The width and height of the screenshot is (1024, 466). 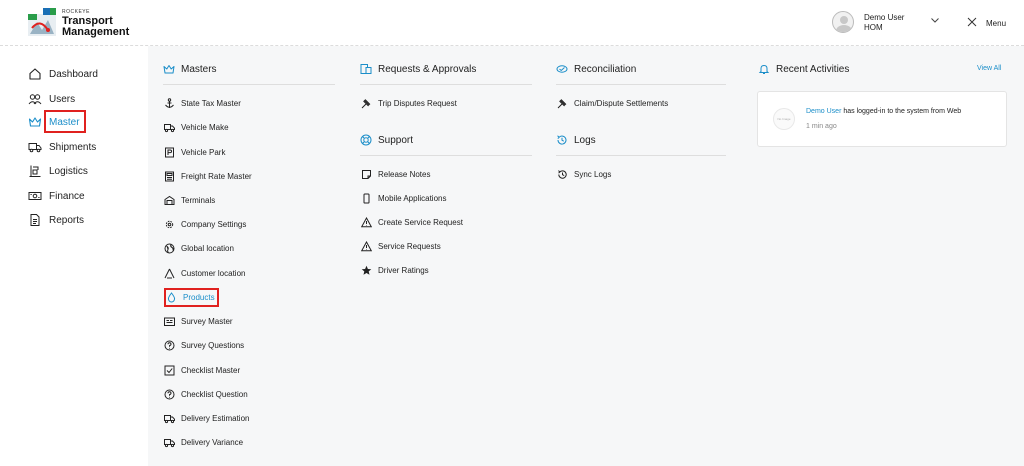 I want to click on master-highlight-box, so click(x=65, y=121).